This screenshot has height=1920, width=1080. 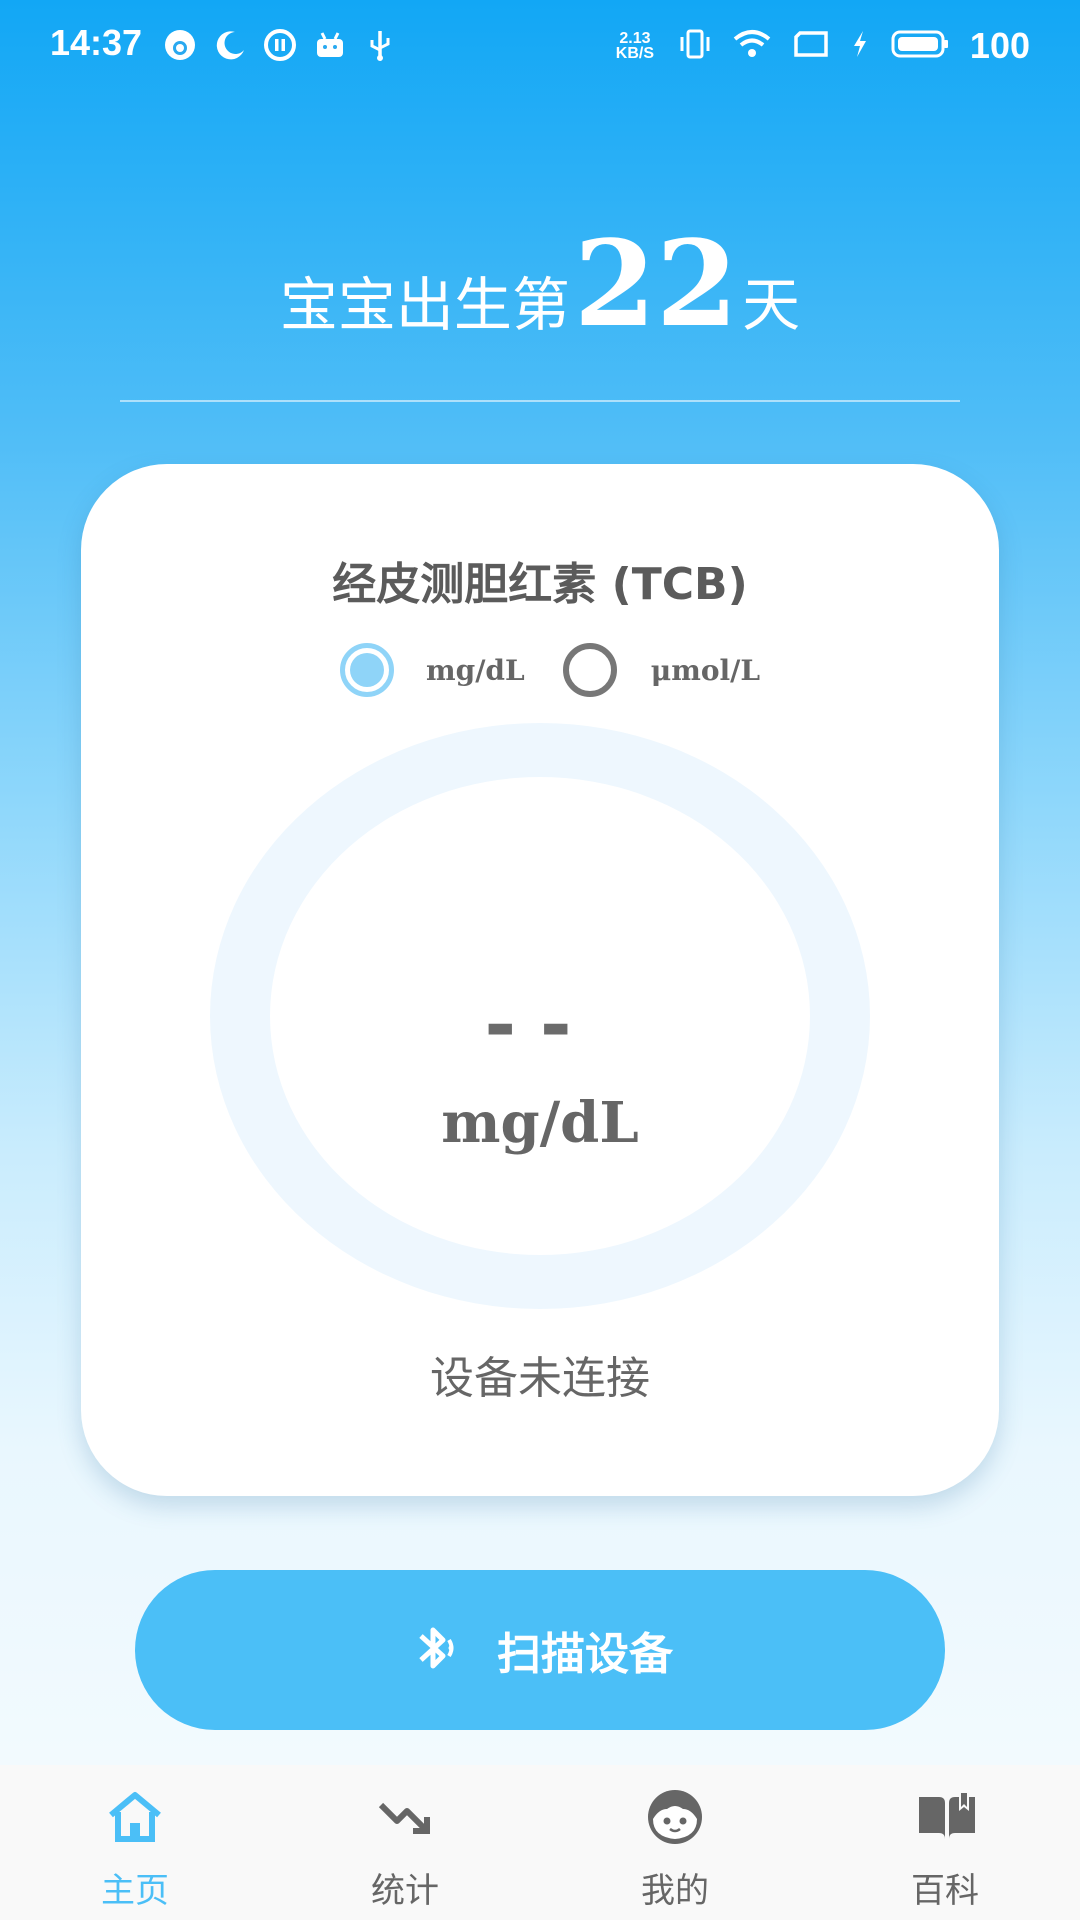 I want to click on unit-label-umoll: μmol/L, so click(x=705, y=670).